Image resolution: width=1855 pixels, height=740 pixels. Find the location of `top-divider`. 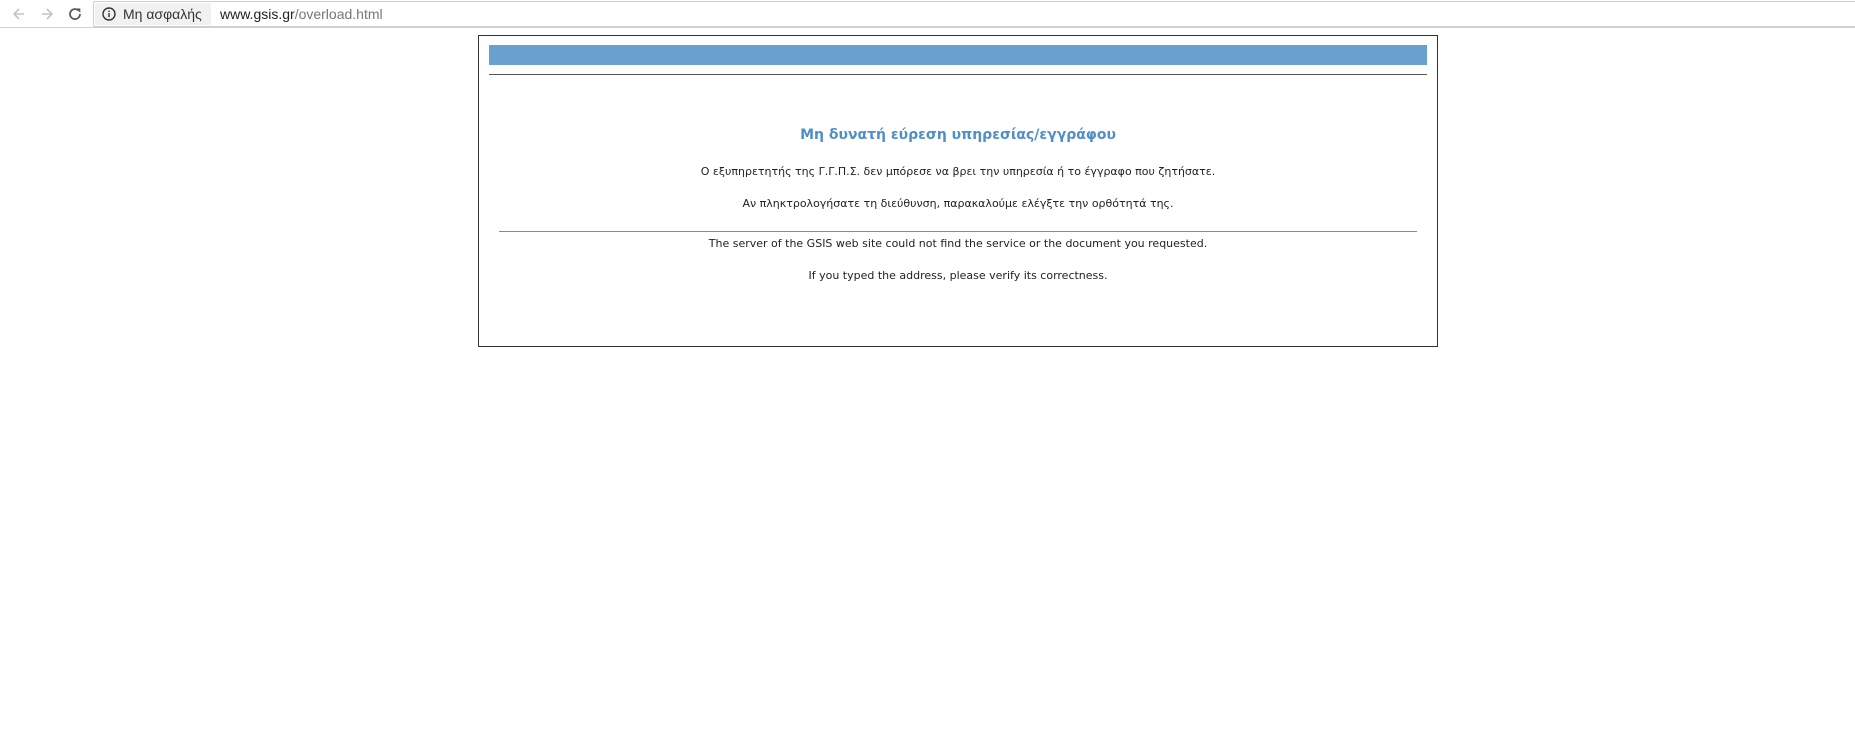

top-divider is located at coordinates (958, 74).